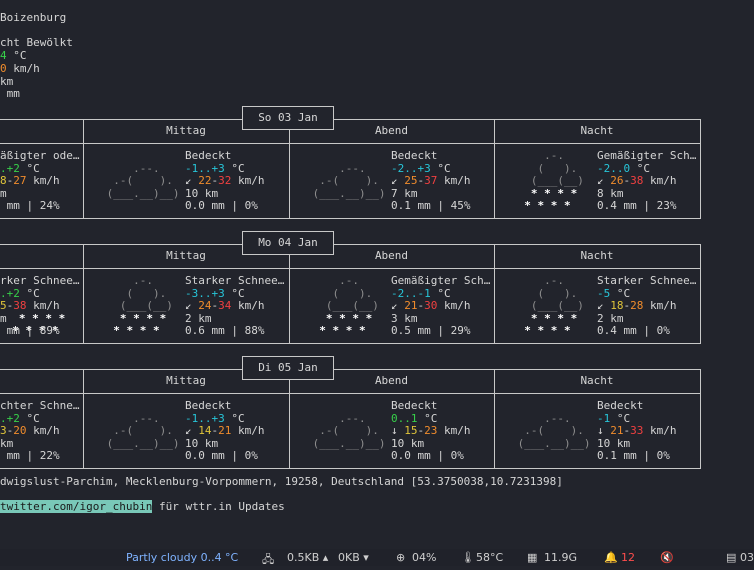 The height and width of the screenshot is (570, 754). I want to click on forecast-wind: ↙ 25-37 km/h, so click(431, 181).